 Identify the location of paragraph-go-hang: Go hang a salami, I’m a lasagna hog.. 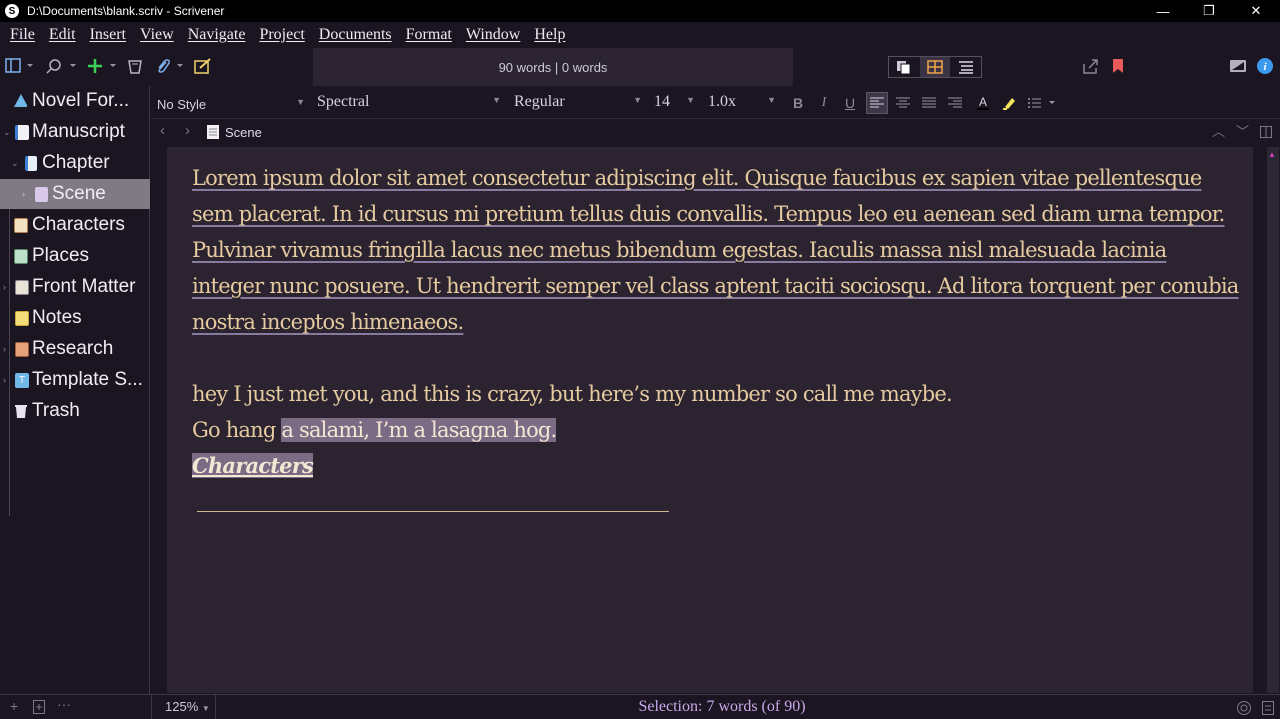
(717, 430).